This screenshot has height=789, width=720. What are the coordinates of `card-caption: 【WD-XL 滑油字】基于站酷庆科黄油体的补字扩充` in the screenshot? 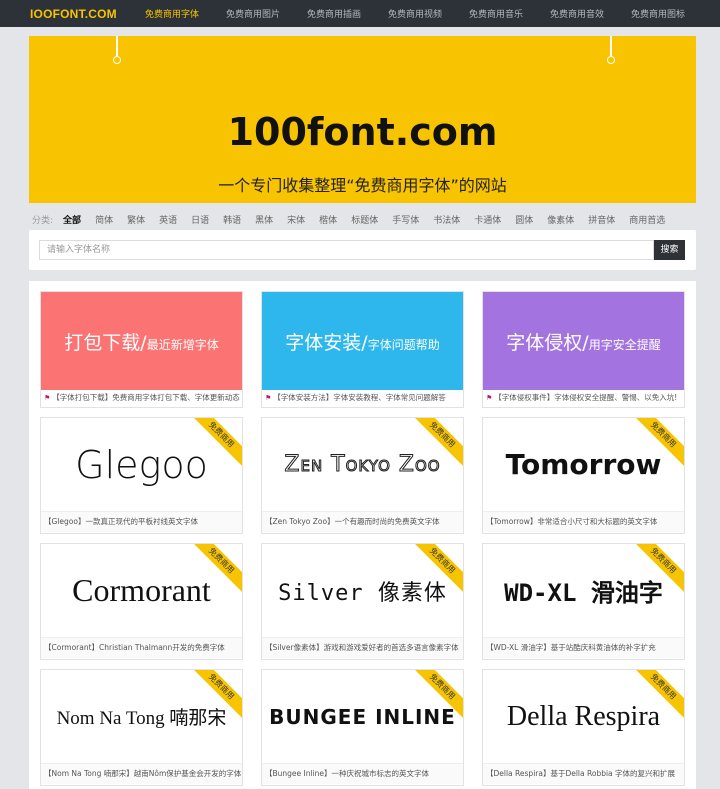 It's located at (583, 648).